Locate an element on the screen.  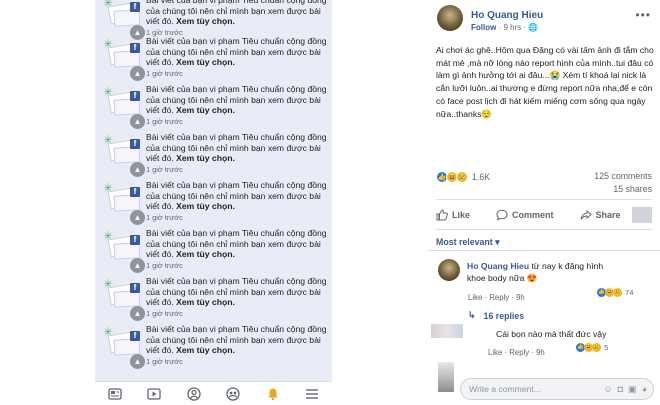
like-button: Like is located at coordinates (453, 215).